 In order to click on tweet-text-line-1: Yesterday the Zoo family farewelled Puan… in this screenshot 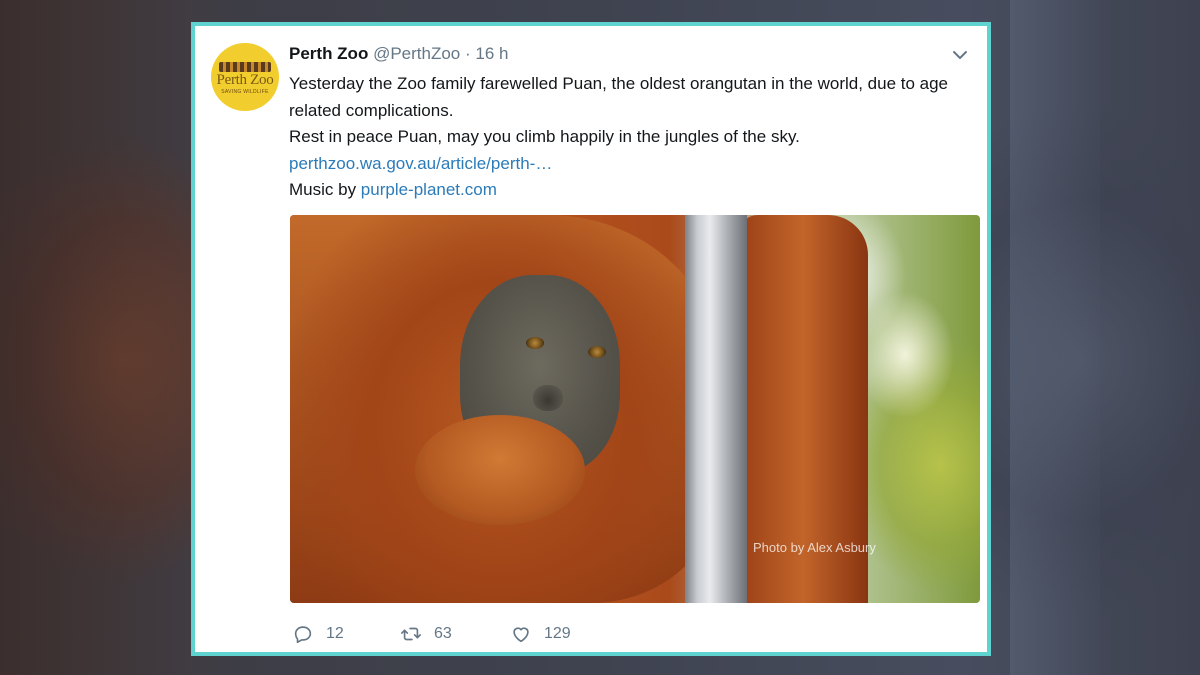, I will do `click(619, 97)`.